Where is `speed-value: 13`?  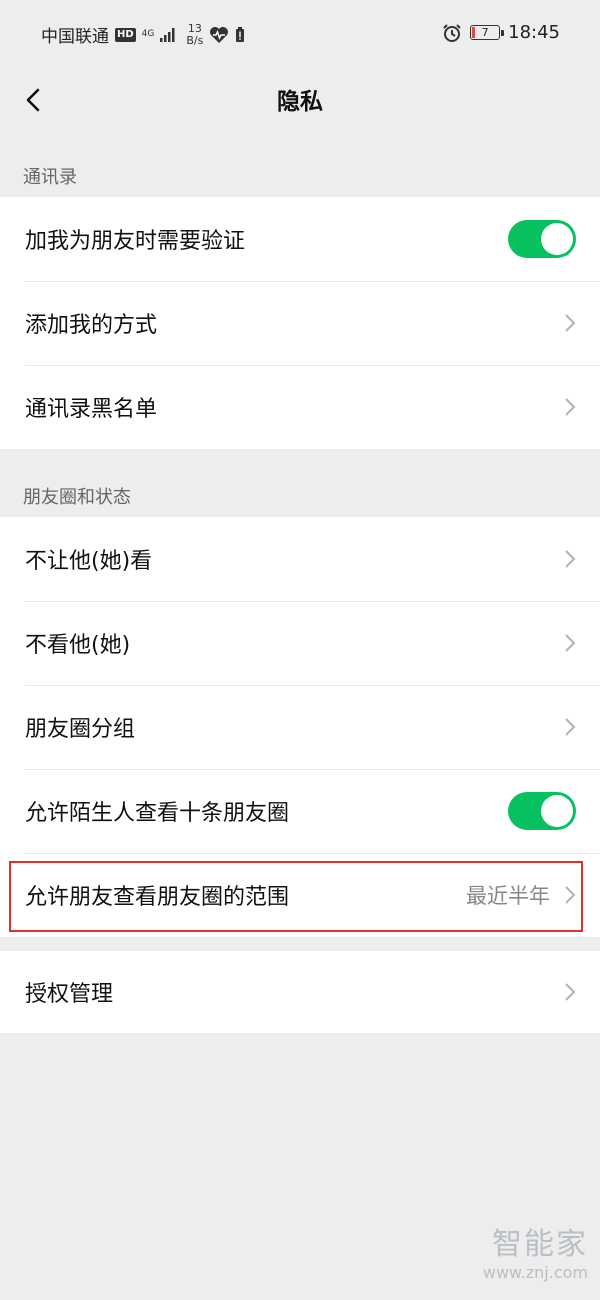 speed-value: 13 is located at coordinates (194, 28).